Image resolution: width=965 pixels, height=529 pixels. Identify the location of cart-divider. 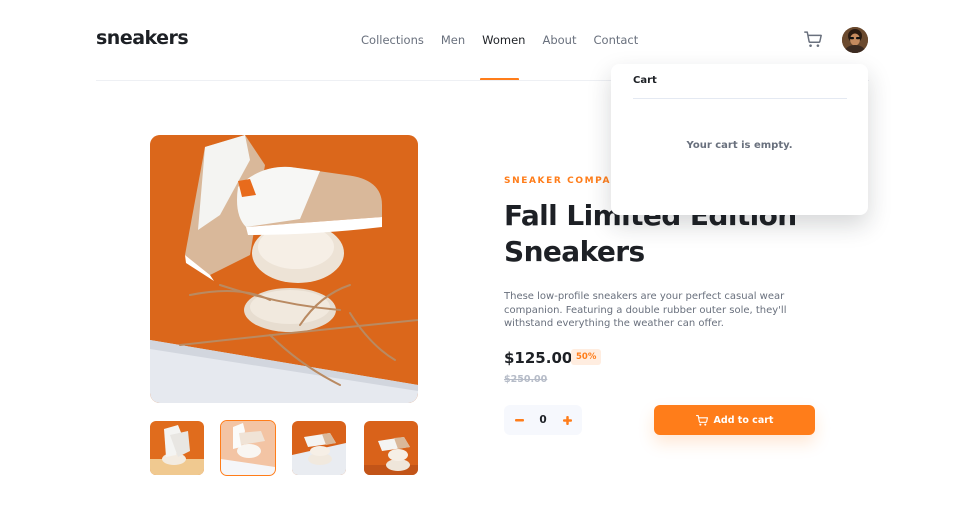
(740, 98).